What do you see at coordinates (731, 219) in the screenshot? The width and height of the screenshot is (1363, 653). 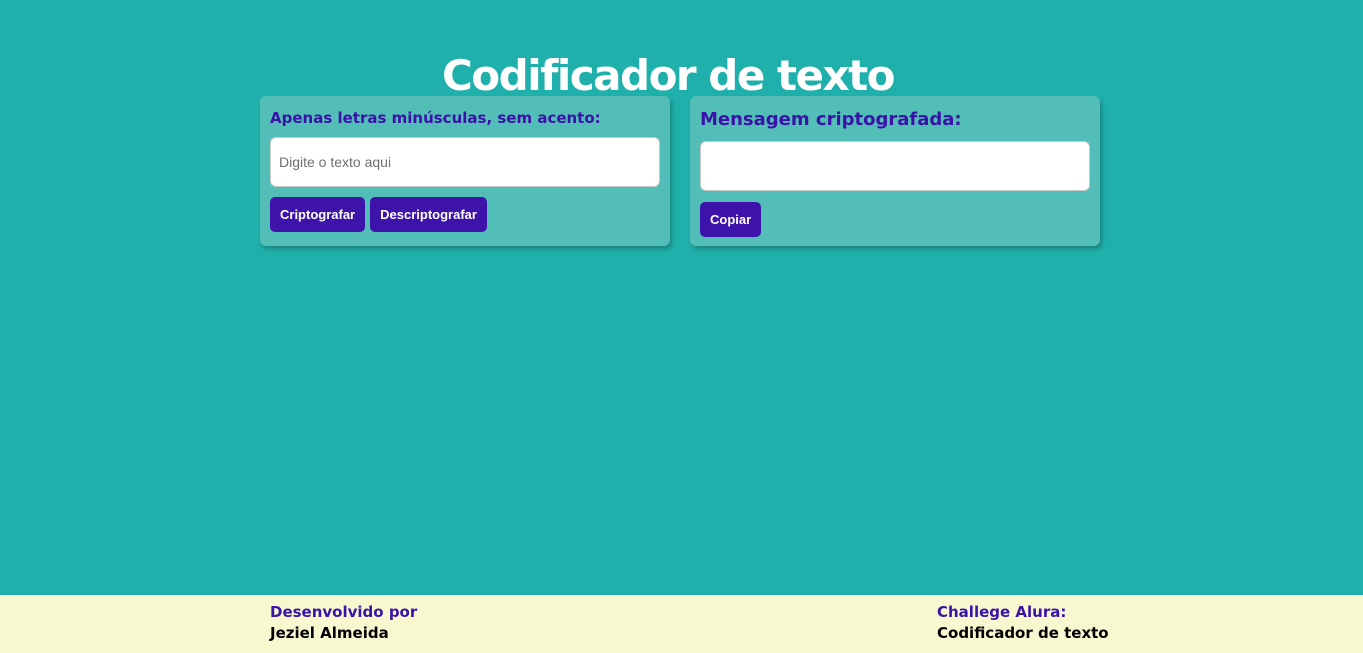 I see `copy-button: Copiar` at bounding box center [731, 219].